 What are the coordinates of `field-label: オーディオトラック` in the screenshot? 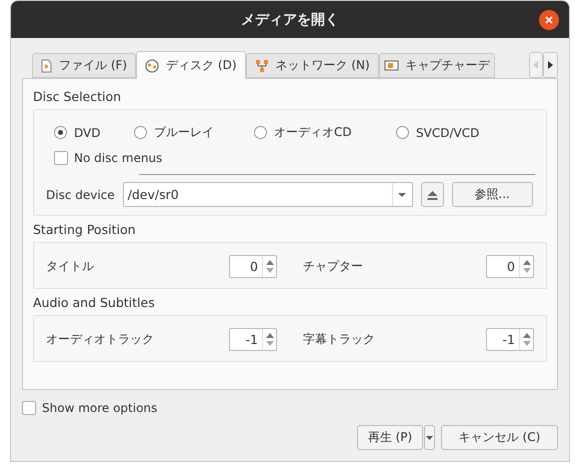 It's located at (100, 339).